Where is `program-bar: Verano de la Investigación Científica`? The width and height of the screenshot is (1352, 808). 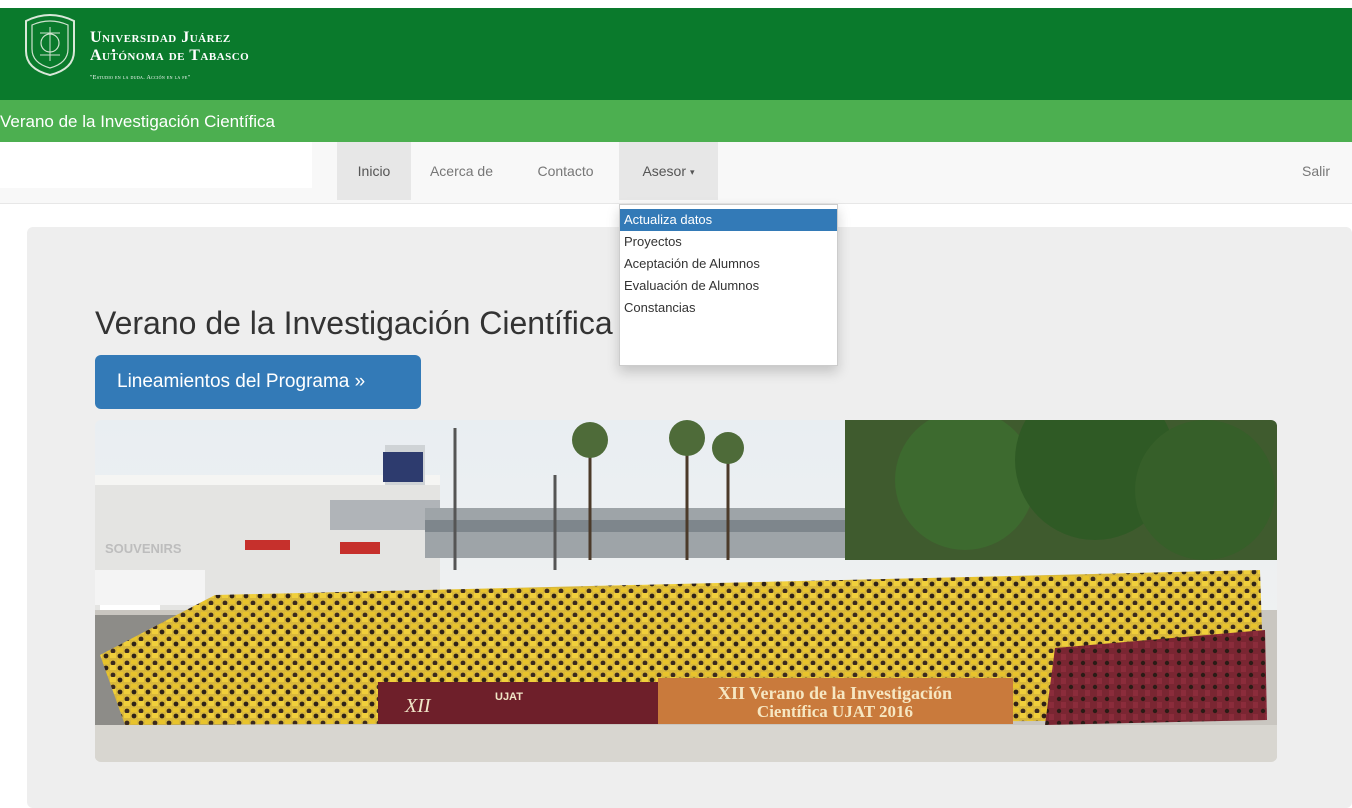
program-bar: Verano de la Investigación Científica is located at coordinates (676, 121).